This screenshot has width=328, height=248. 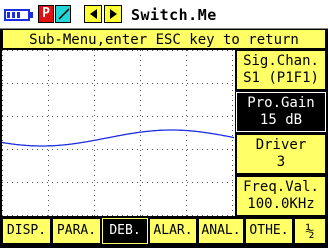 What do you see at coordinates (310, 231) in the screenshot?
I see `page-toggle-button: ½` at bounding box center [310, 231].